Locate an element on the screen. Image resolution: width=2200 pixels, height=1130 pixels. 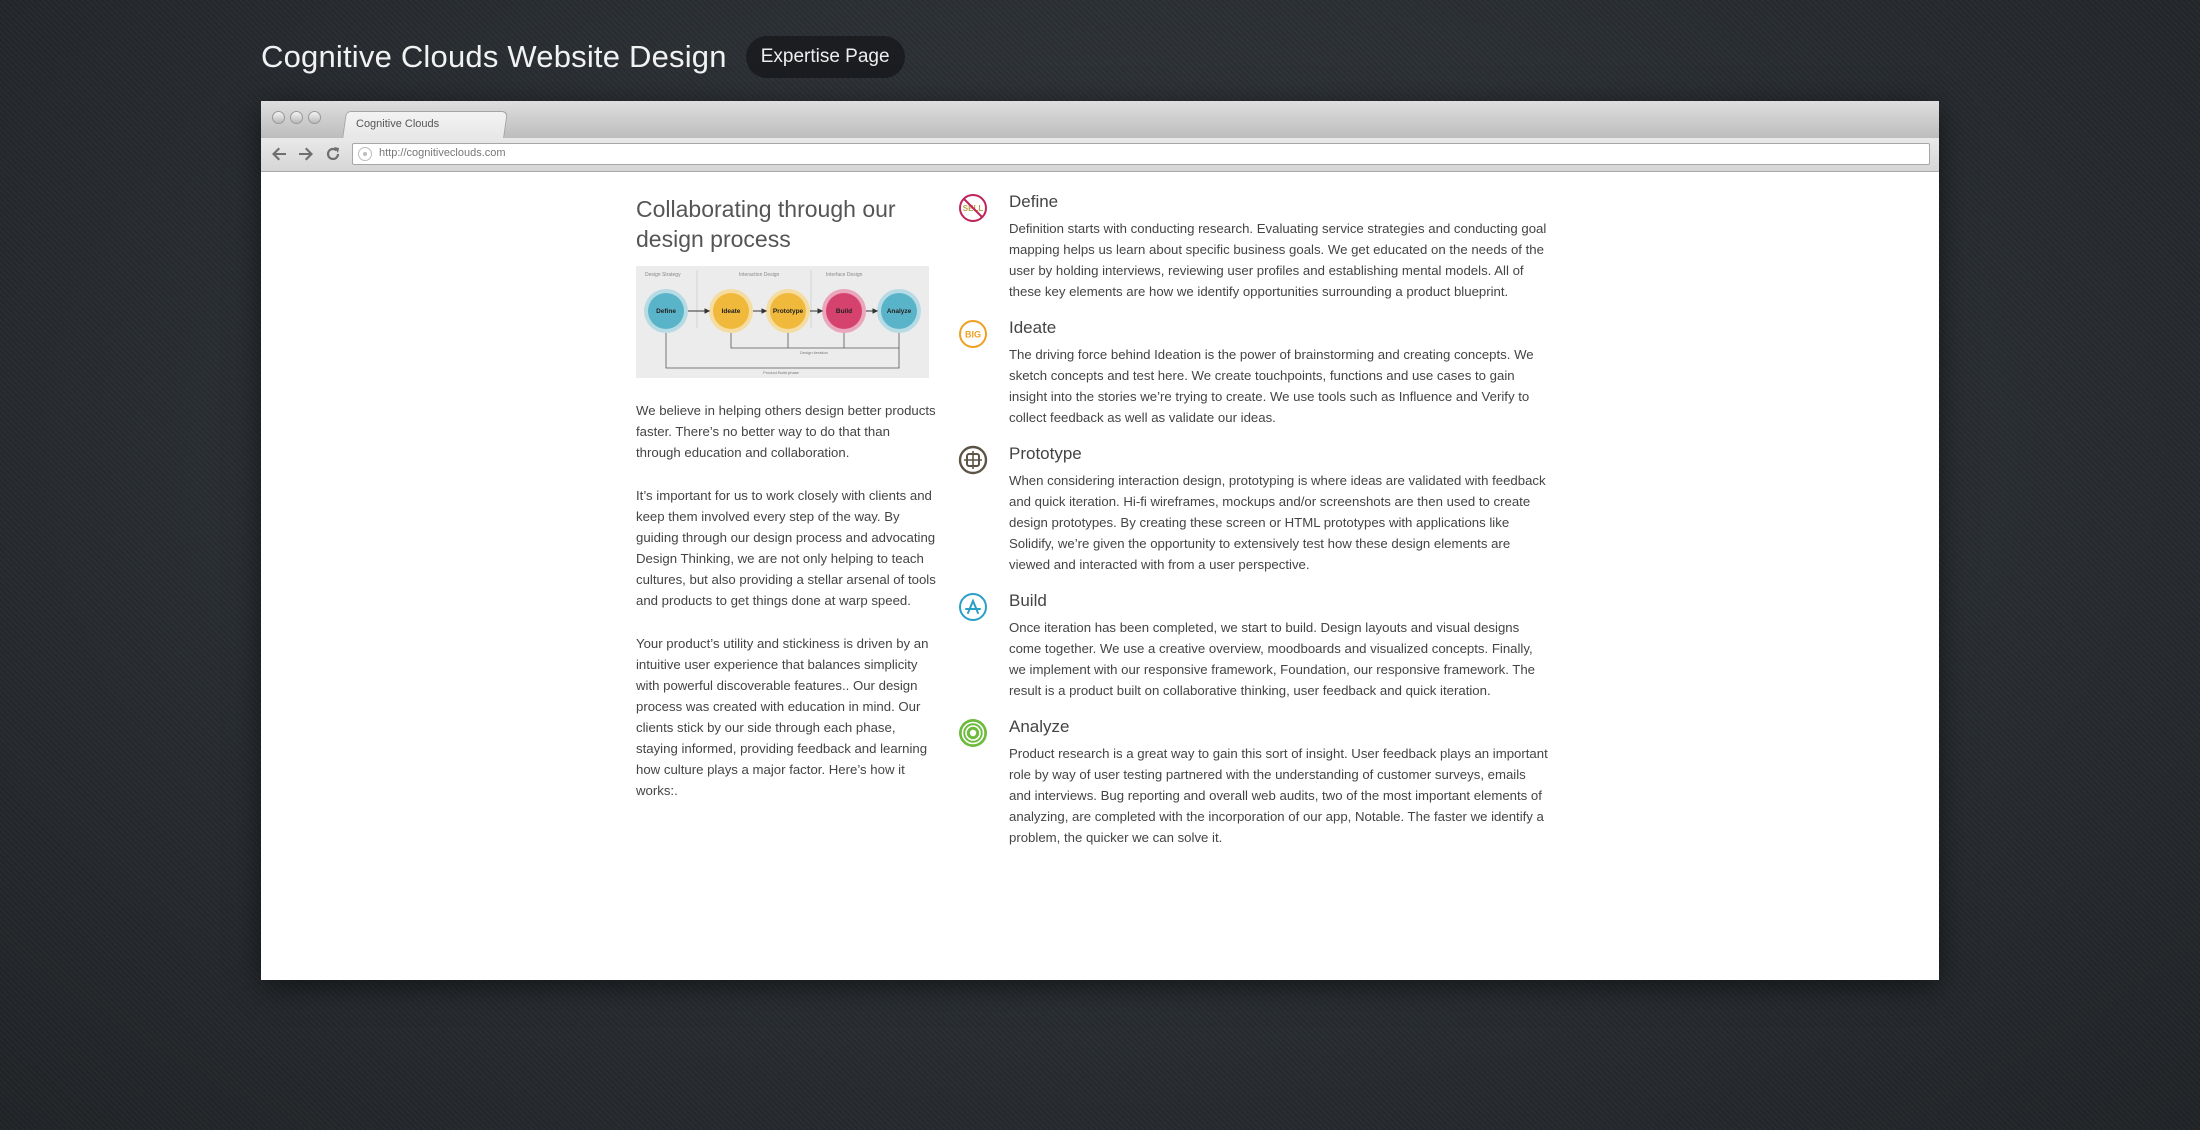
diagram-group-label: Interface Design is located at coordinates (844, 275).